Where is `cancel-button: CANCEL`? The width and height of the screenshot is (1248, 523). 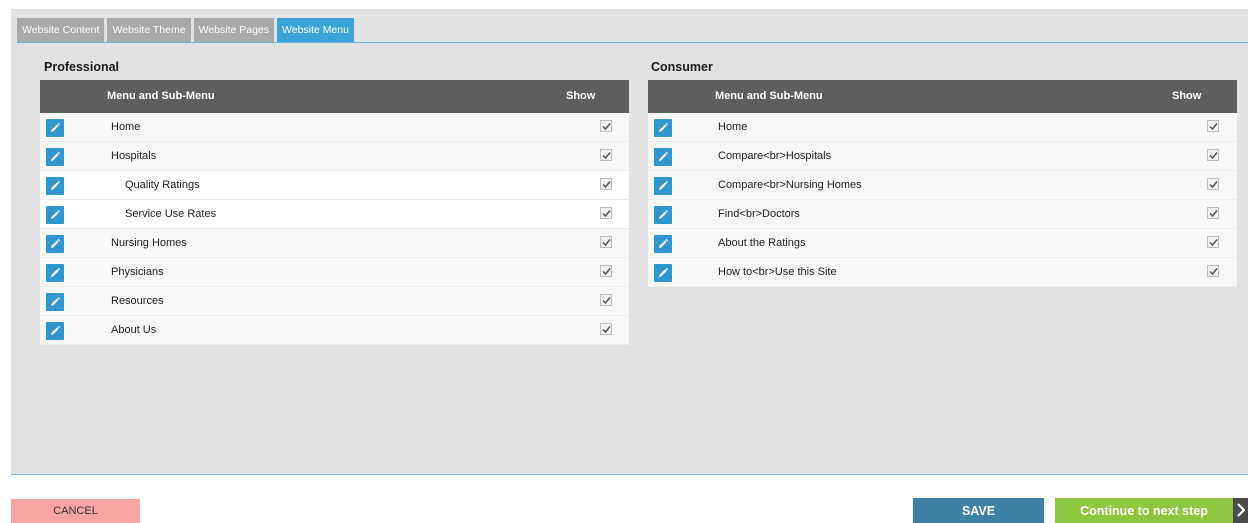
cancel-button: CANCEL is located at coordinates (75, 511).